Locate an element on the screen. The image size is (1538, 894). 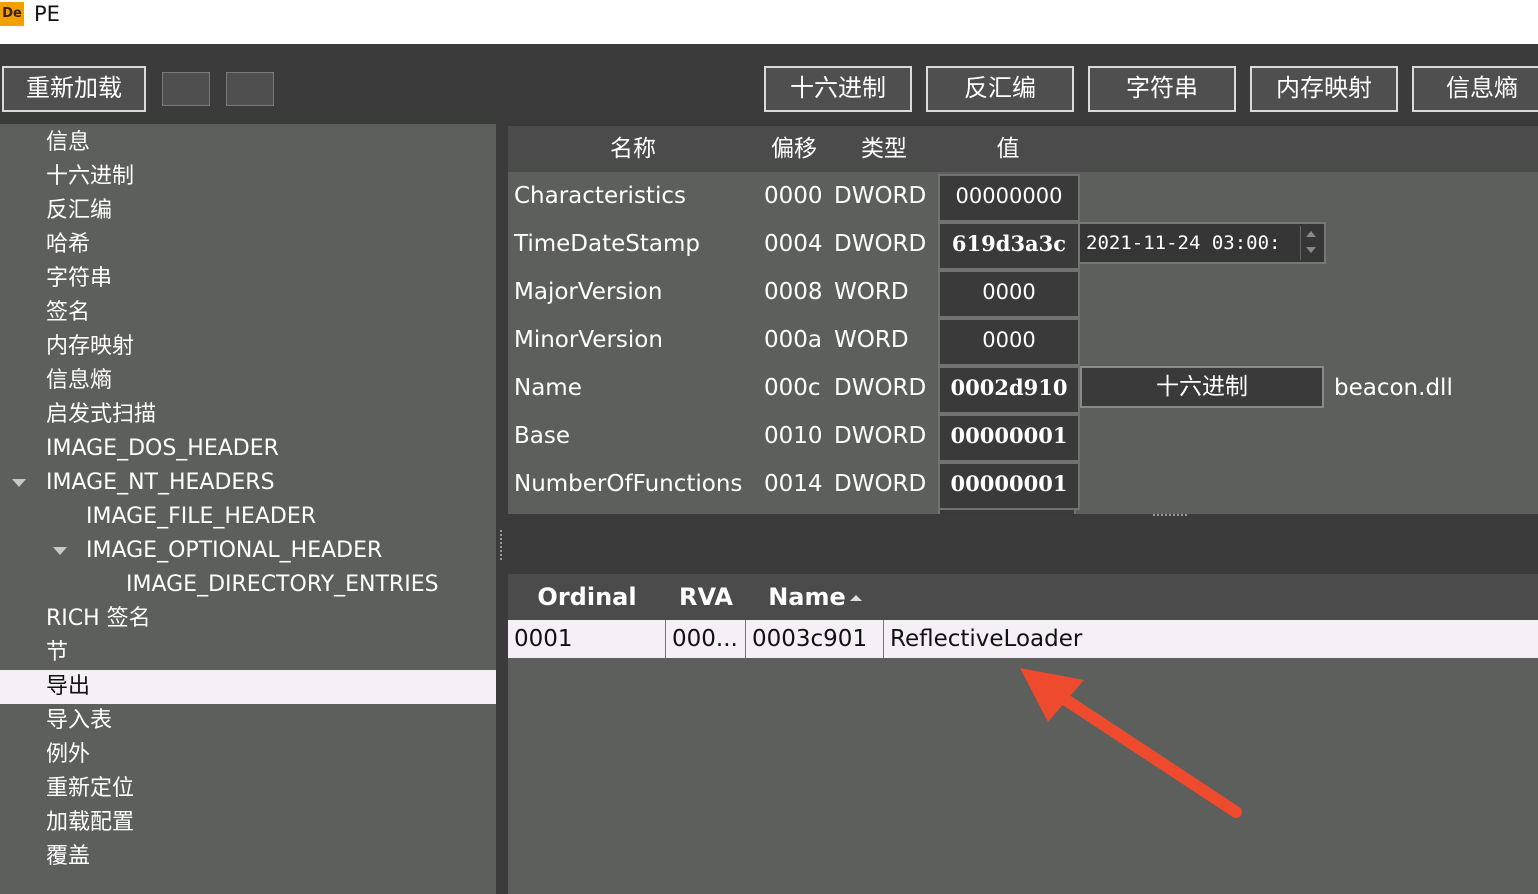
arrow-head is located at coordinates (1052, 695).